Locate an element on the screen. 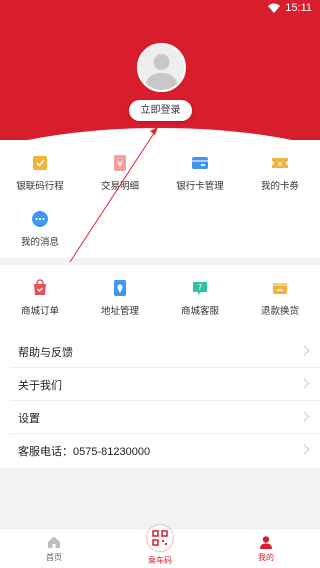 The image size is (320, 568). grid-item-address: 地址管理 is located at coordinates (120, 298).